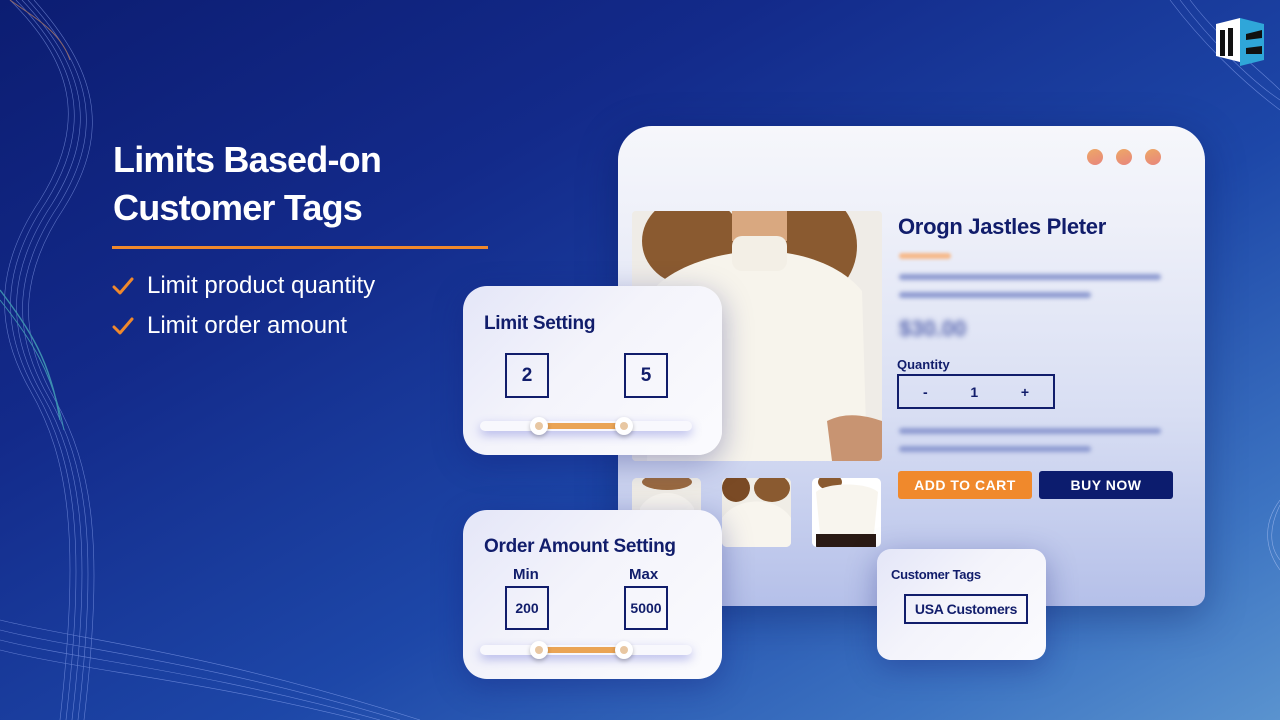 Image resolution: width=1280 pixels, height=720 pixels. I want to click on order-amount-range-slider, so click(586, 650).